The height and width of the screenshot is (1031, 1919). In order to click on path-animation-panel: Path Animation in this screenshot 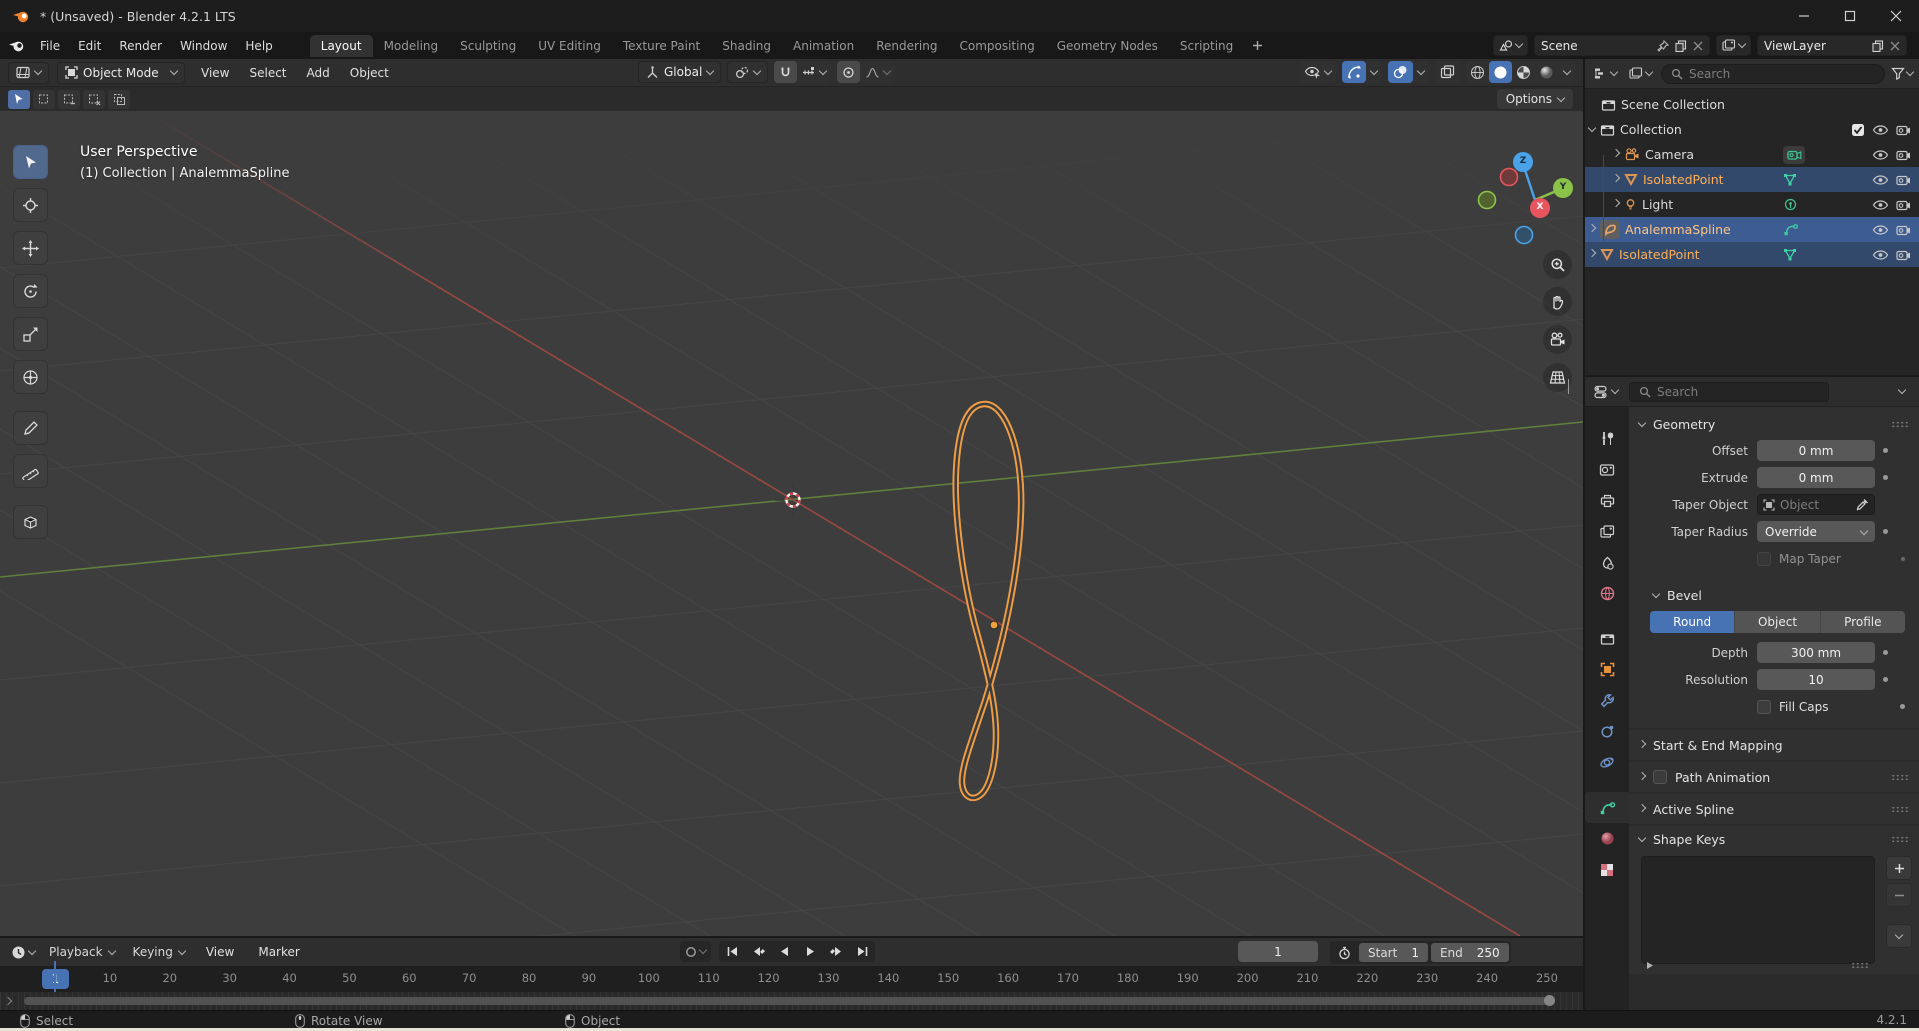, I will do `click(1774, 777)`.